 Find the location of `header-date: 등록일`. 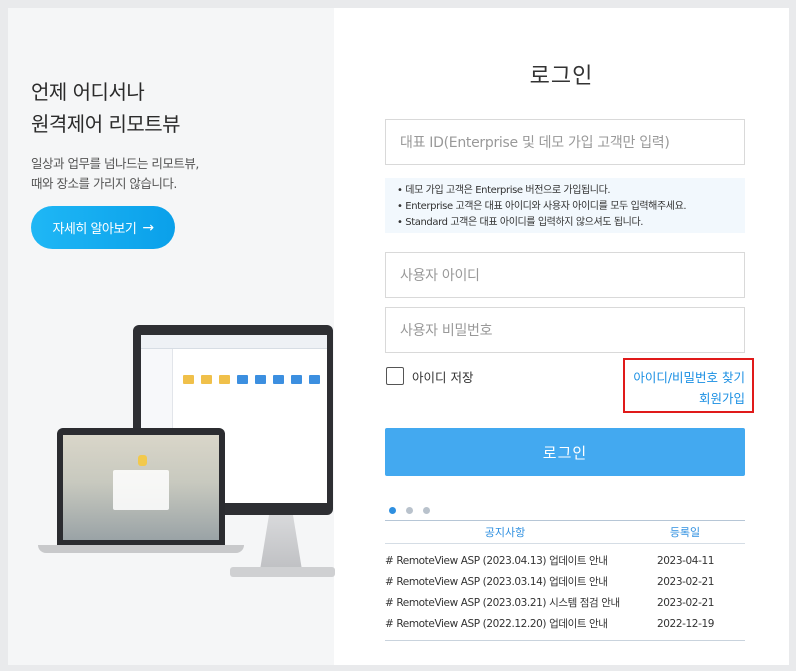

header-date: 등록일 is located at coordinates (685, 532).